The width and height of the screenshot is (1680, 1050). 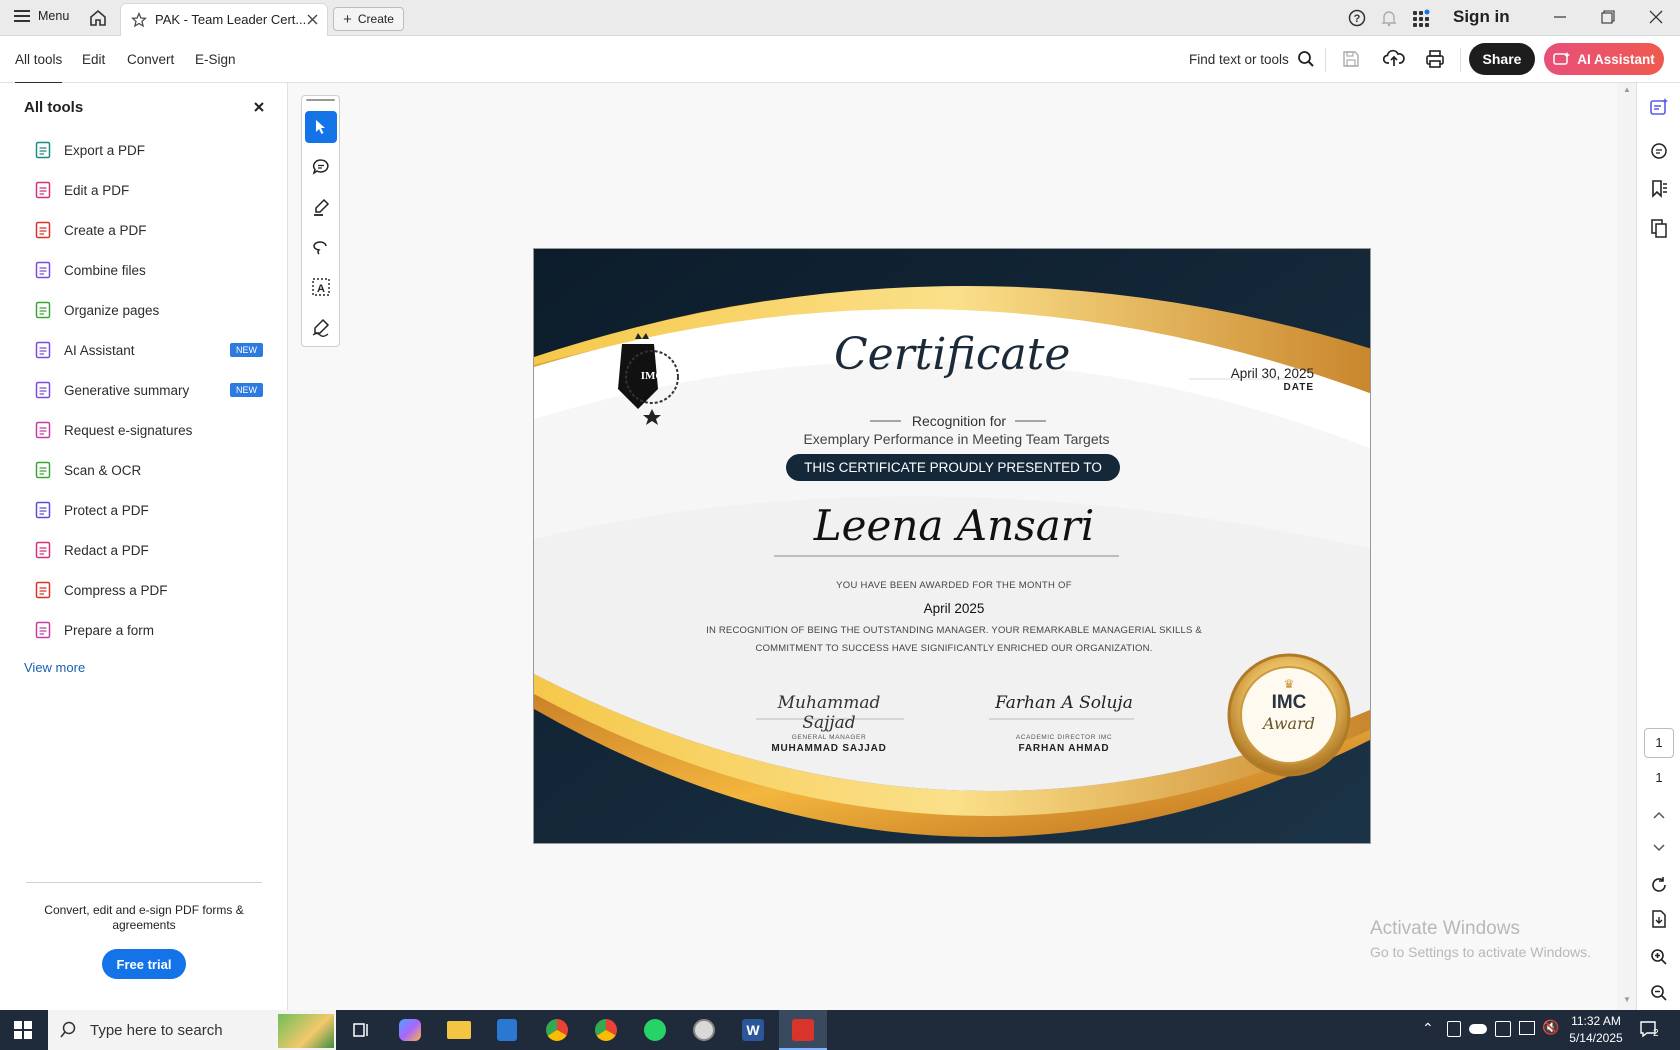 What do you see at coordinates (1626, 546) in the screenshot?
I see `vertical-scrollbar: ▲ ▼` at bounding box center [1626, 546].